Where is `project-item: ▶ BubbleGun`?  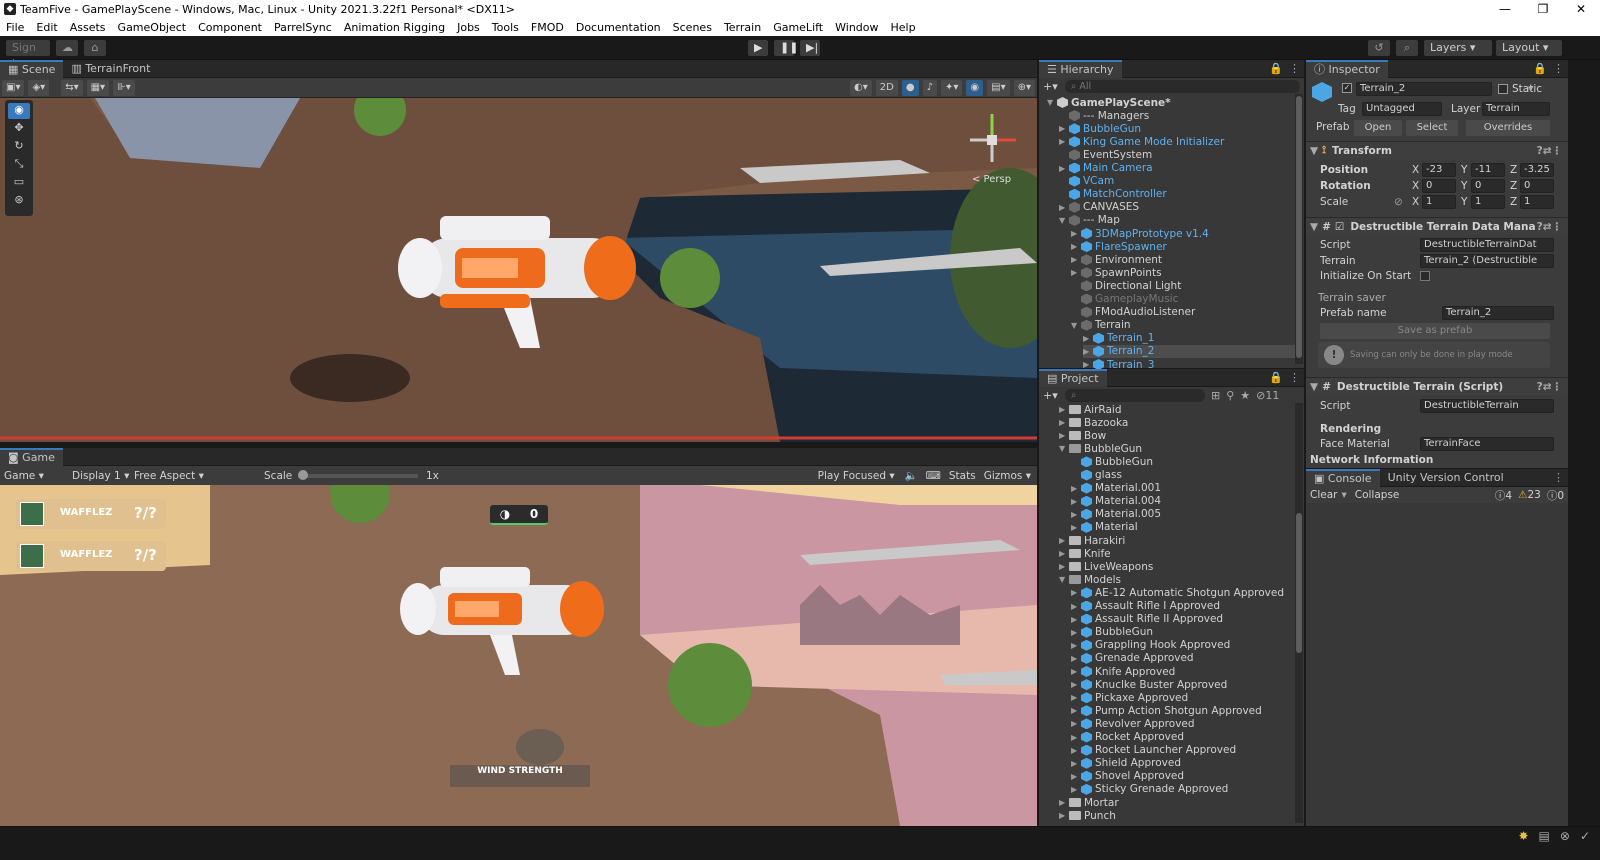 project-item: ▶ BubbleGun is located at coordinates (1112, 632).